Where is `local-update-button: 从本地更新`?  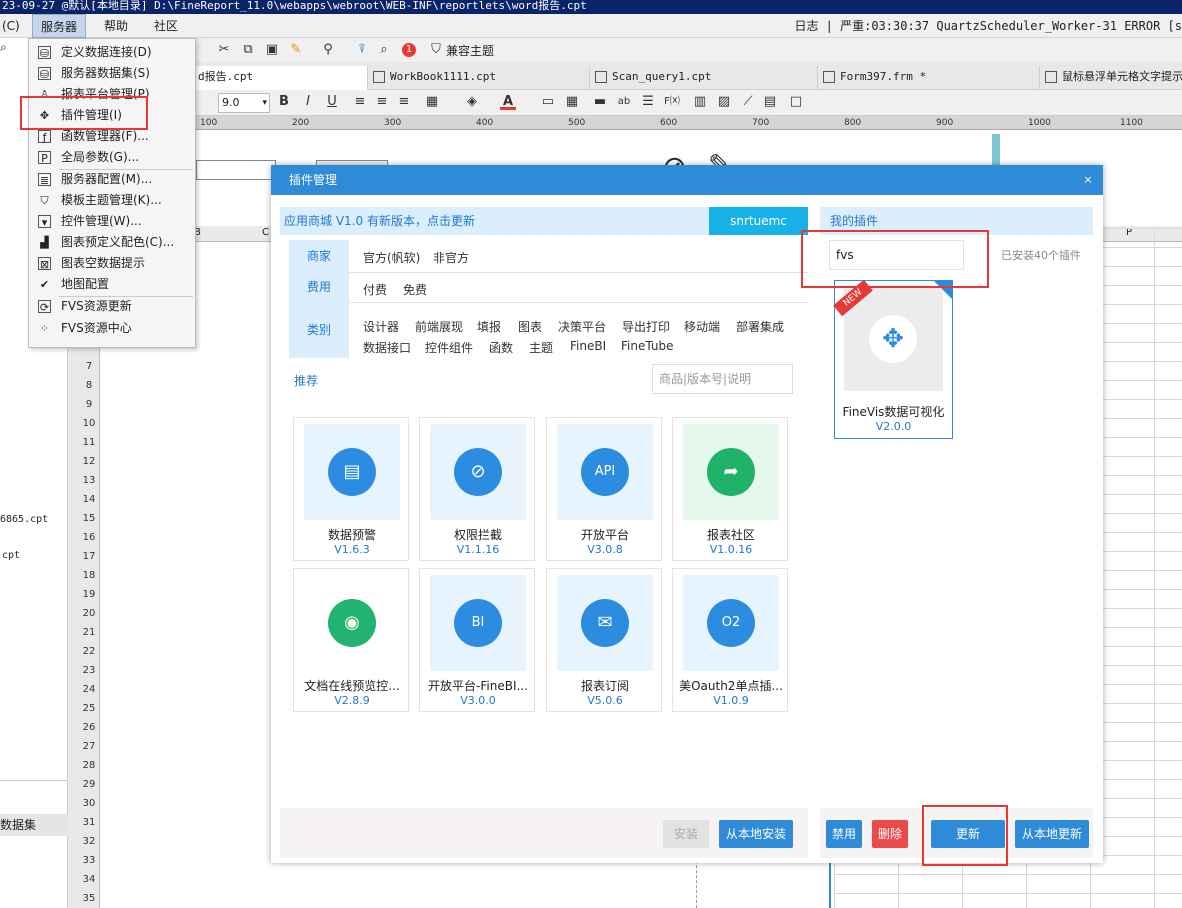 local-update-button: 从本地更新 is located at coordinates (1052, 834).